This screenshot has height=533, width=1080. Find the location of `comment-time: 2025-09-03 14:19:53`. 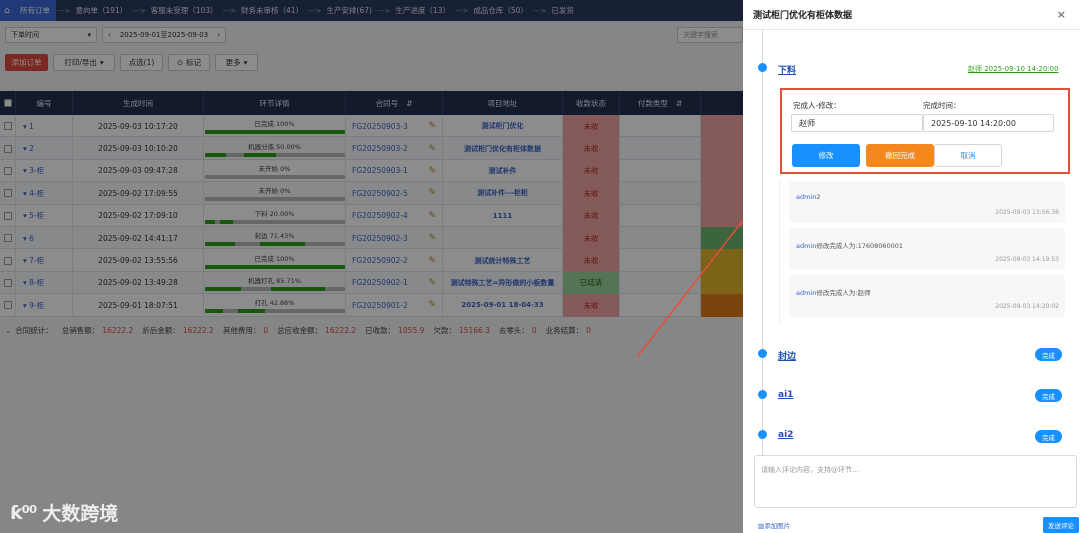

comment-time: 2025-09-03 14:19:53 is located at coordinates (1027, 259).